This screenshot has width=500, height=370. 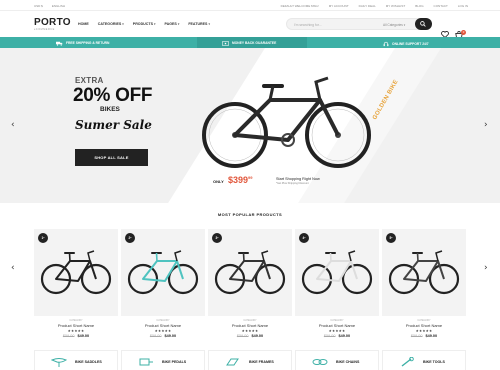 I want to click on product-image: 2º, so click(x=163, y=272).